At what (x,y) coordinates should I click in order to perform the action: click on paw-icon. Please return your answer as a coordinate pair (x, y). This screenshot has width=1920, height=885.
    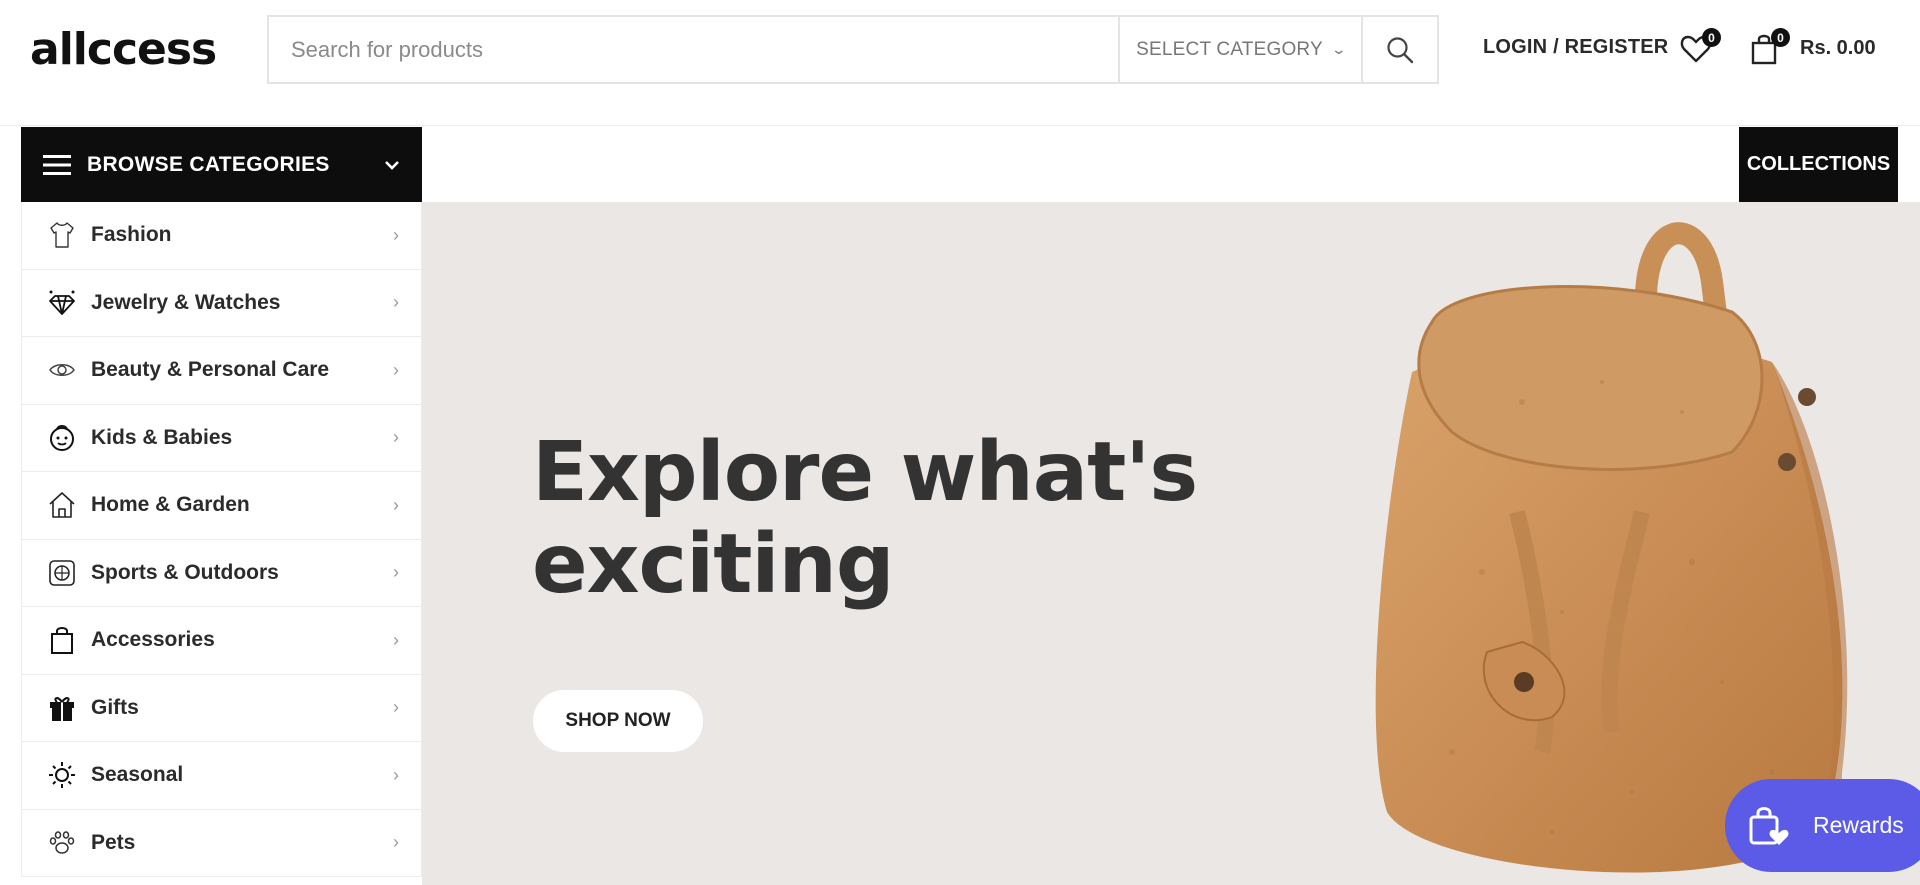
    Looking at the image, I should click on (62, 843).